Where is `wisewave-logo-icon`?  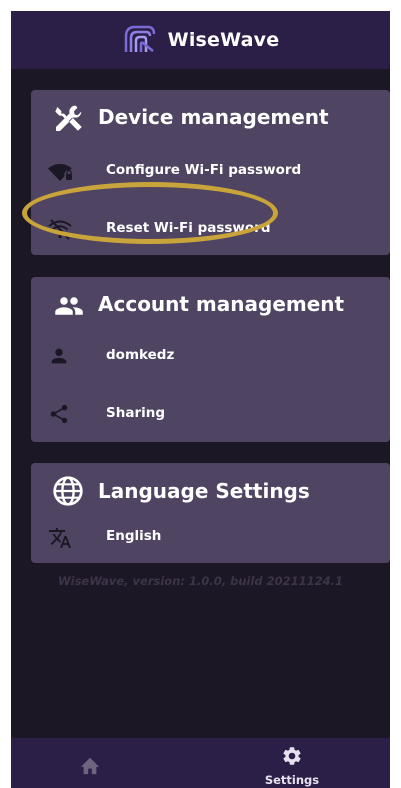
wisewave-logo-icon is located at coordinates (139, 38).